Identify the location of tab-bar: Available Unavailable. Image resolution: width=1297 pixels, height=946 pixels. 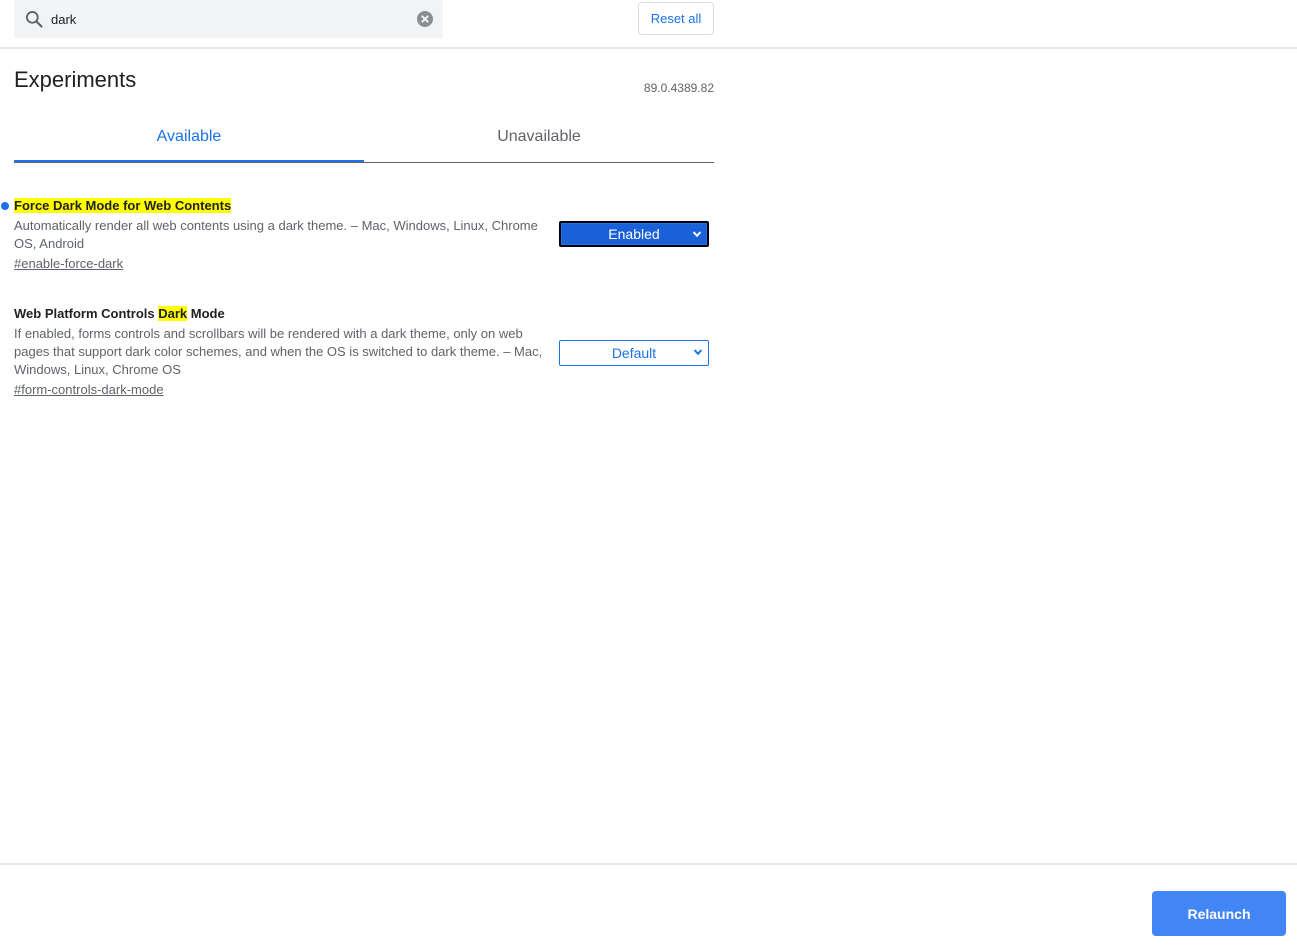
(364, 139).